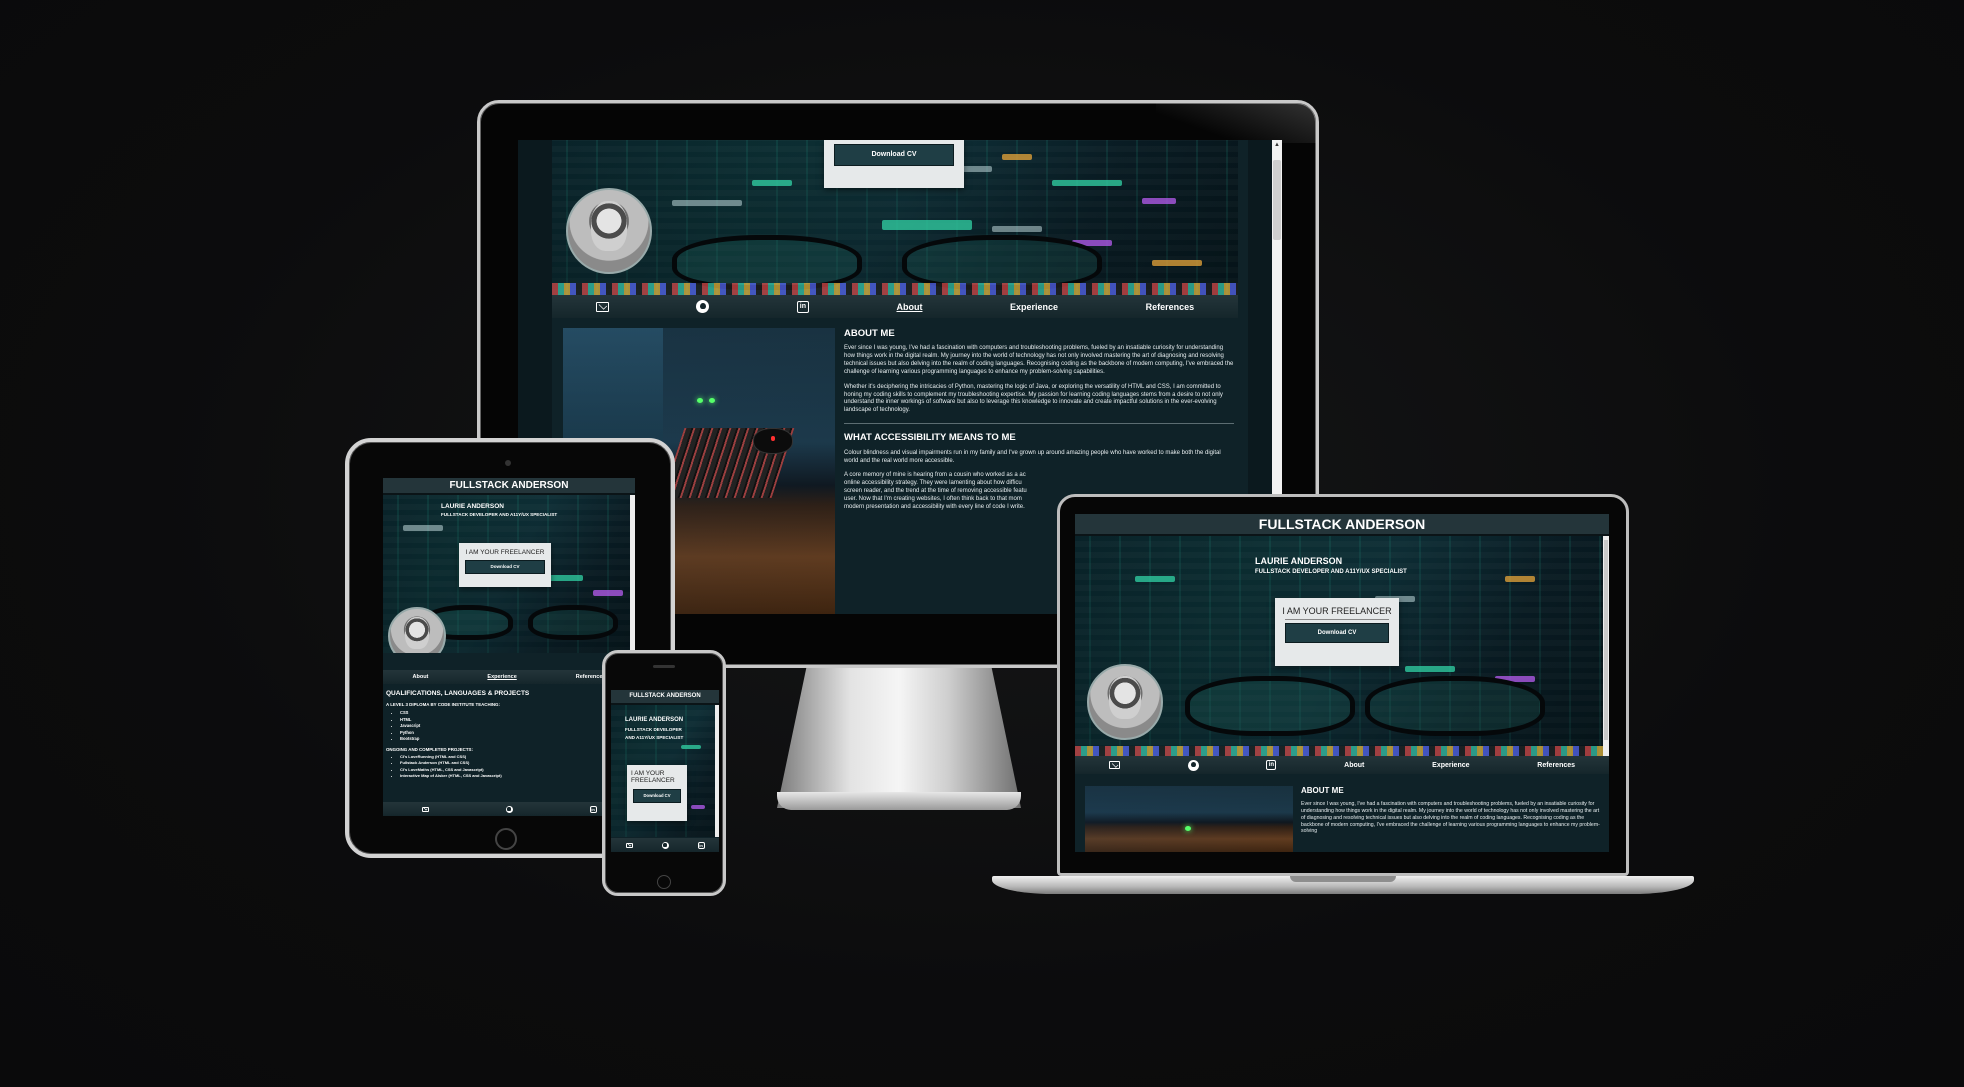 Image resolution: width=1964 pixels, height=1087 pixels. I want to click on desk-photo, so click(1189, 819).